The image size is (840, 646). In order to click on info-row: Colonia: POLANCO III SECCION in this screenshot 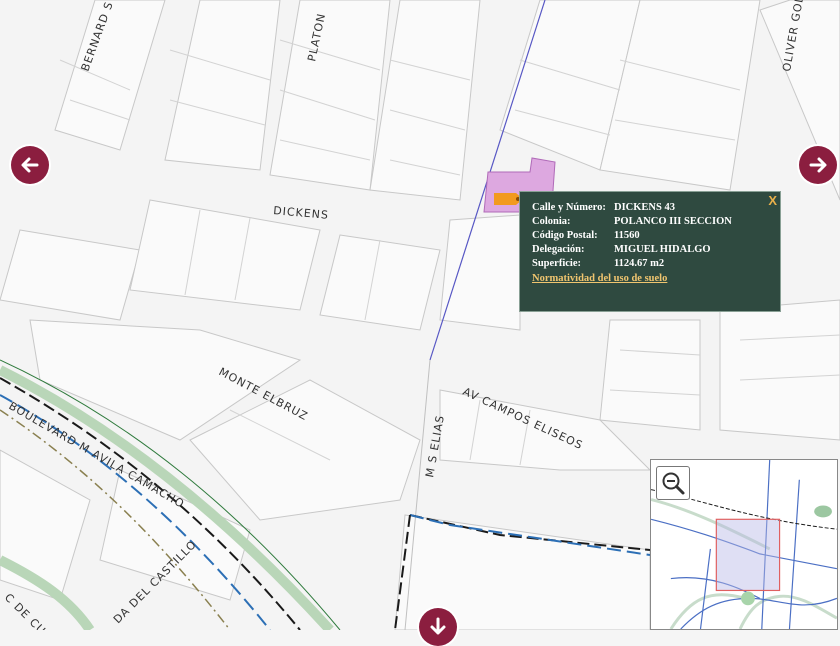, I will do `click(632, 222)`.